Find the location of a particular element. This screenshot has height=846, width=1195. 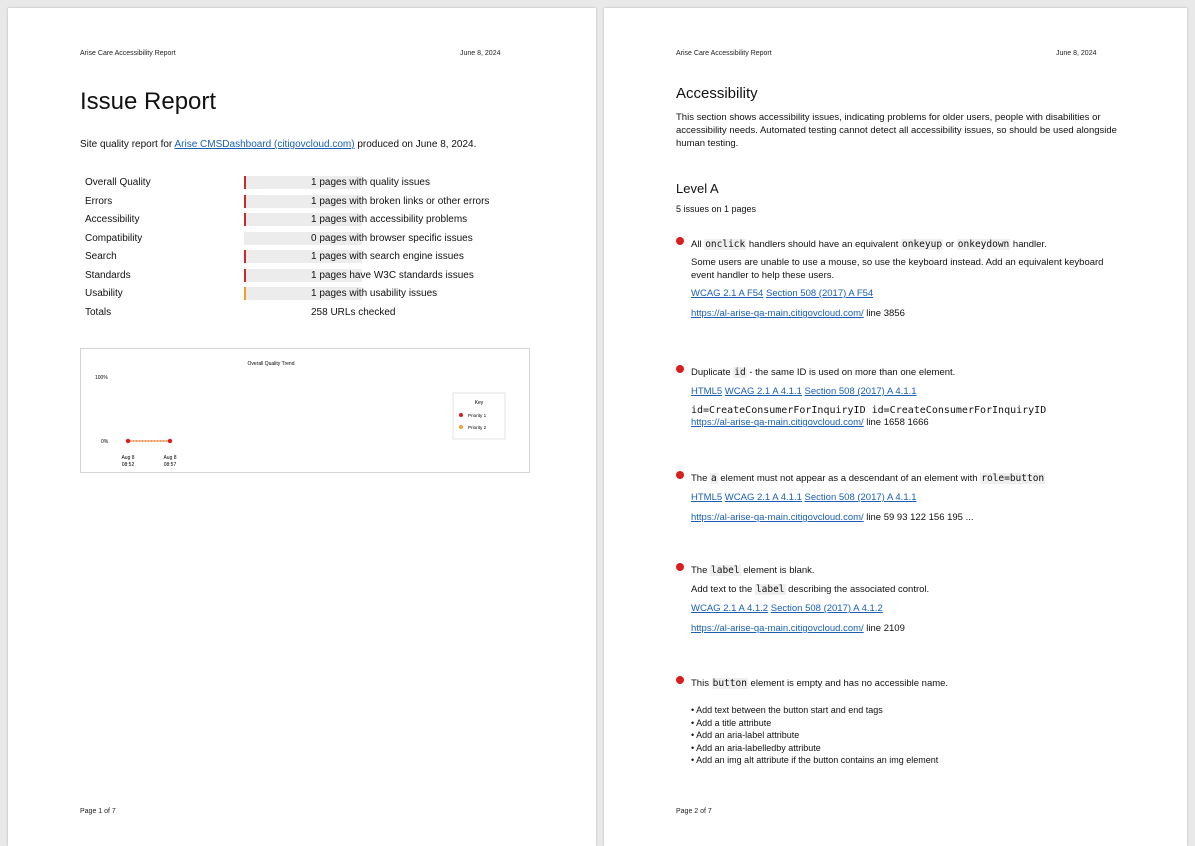

quality-label: Usability is located at coordinates (104, 293).